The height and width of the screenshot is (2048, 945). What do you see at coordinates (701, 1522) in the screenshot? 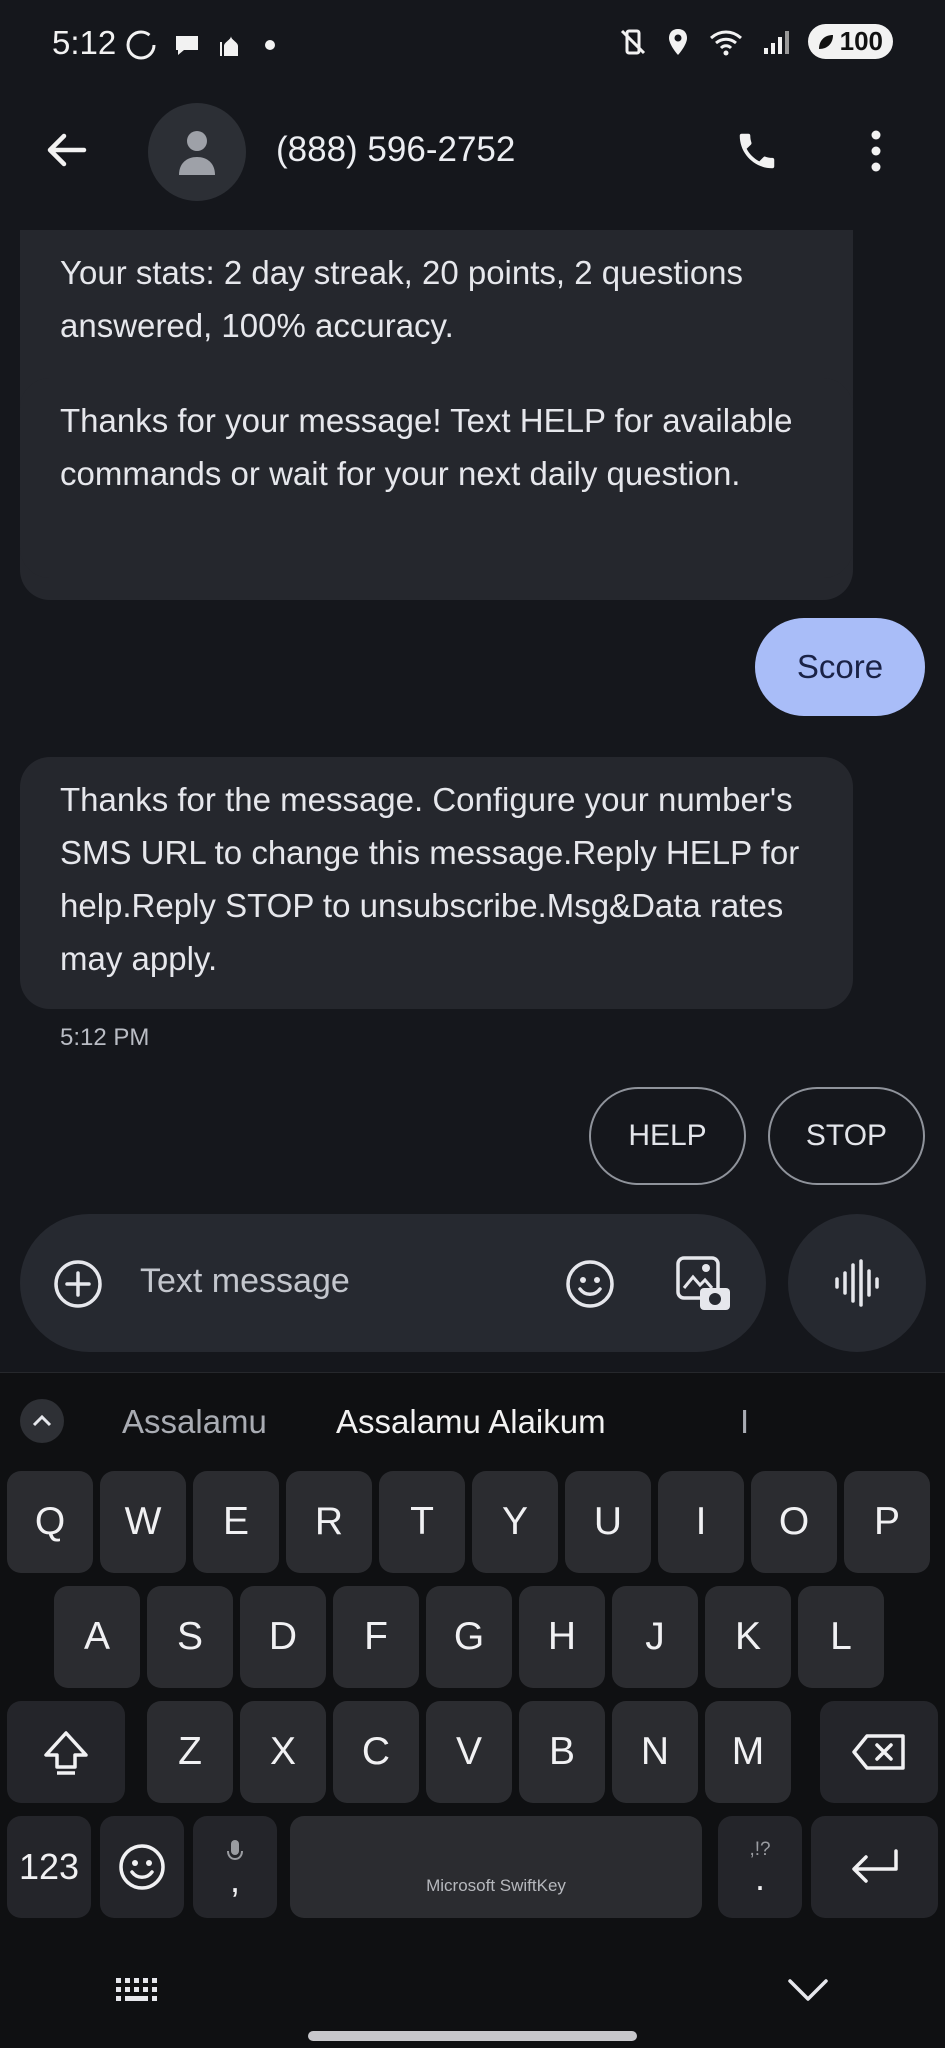
I see `key-i: I` at bounding box center [701, 1522].